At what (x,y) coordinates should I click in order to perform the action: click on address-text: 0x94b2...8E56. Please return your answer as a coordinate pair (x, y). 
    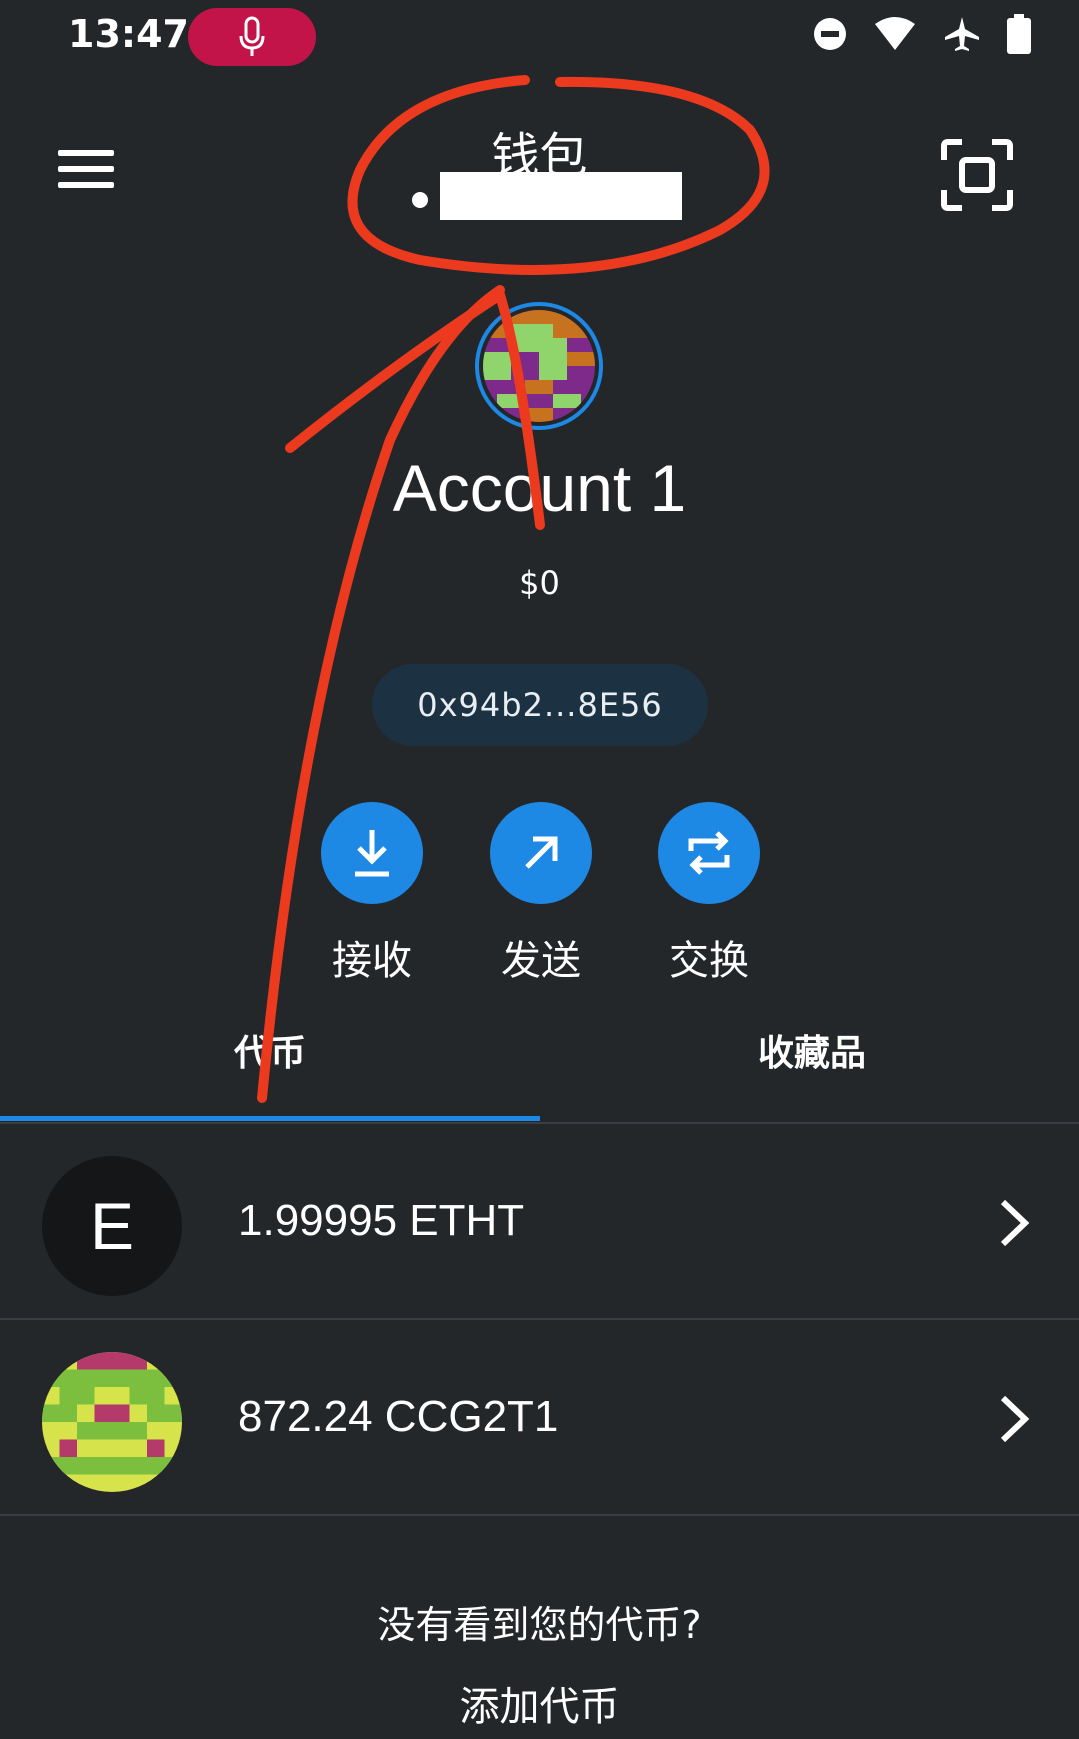
    Looking at the image, I should click on (540, 705).